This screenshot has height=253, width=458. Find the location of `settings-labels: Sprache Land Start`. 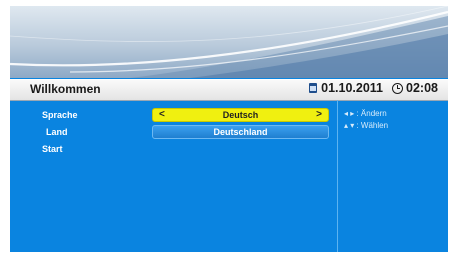

settings-labels: Sprache Land Start is located at coordinates (60, 134).